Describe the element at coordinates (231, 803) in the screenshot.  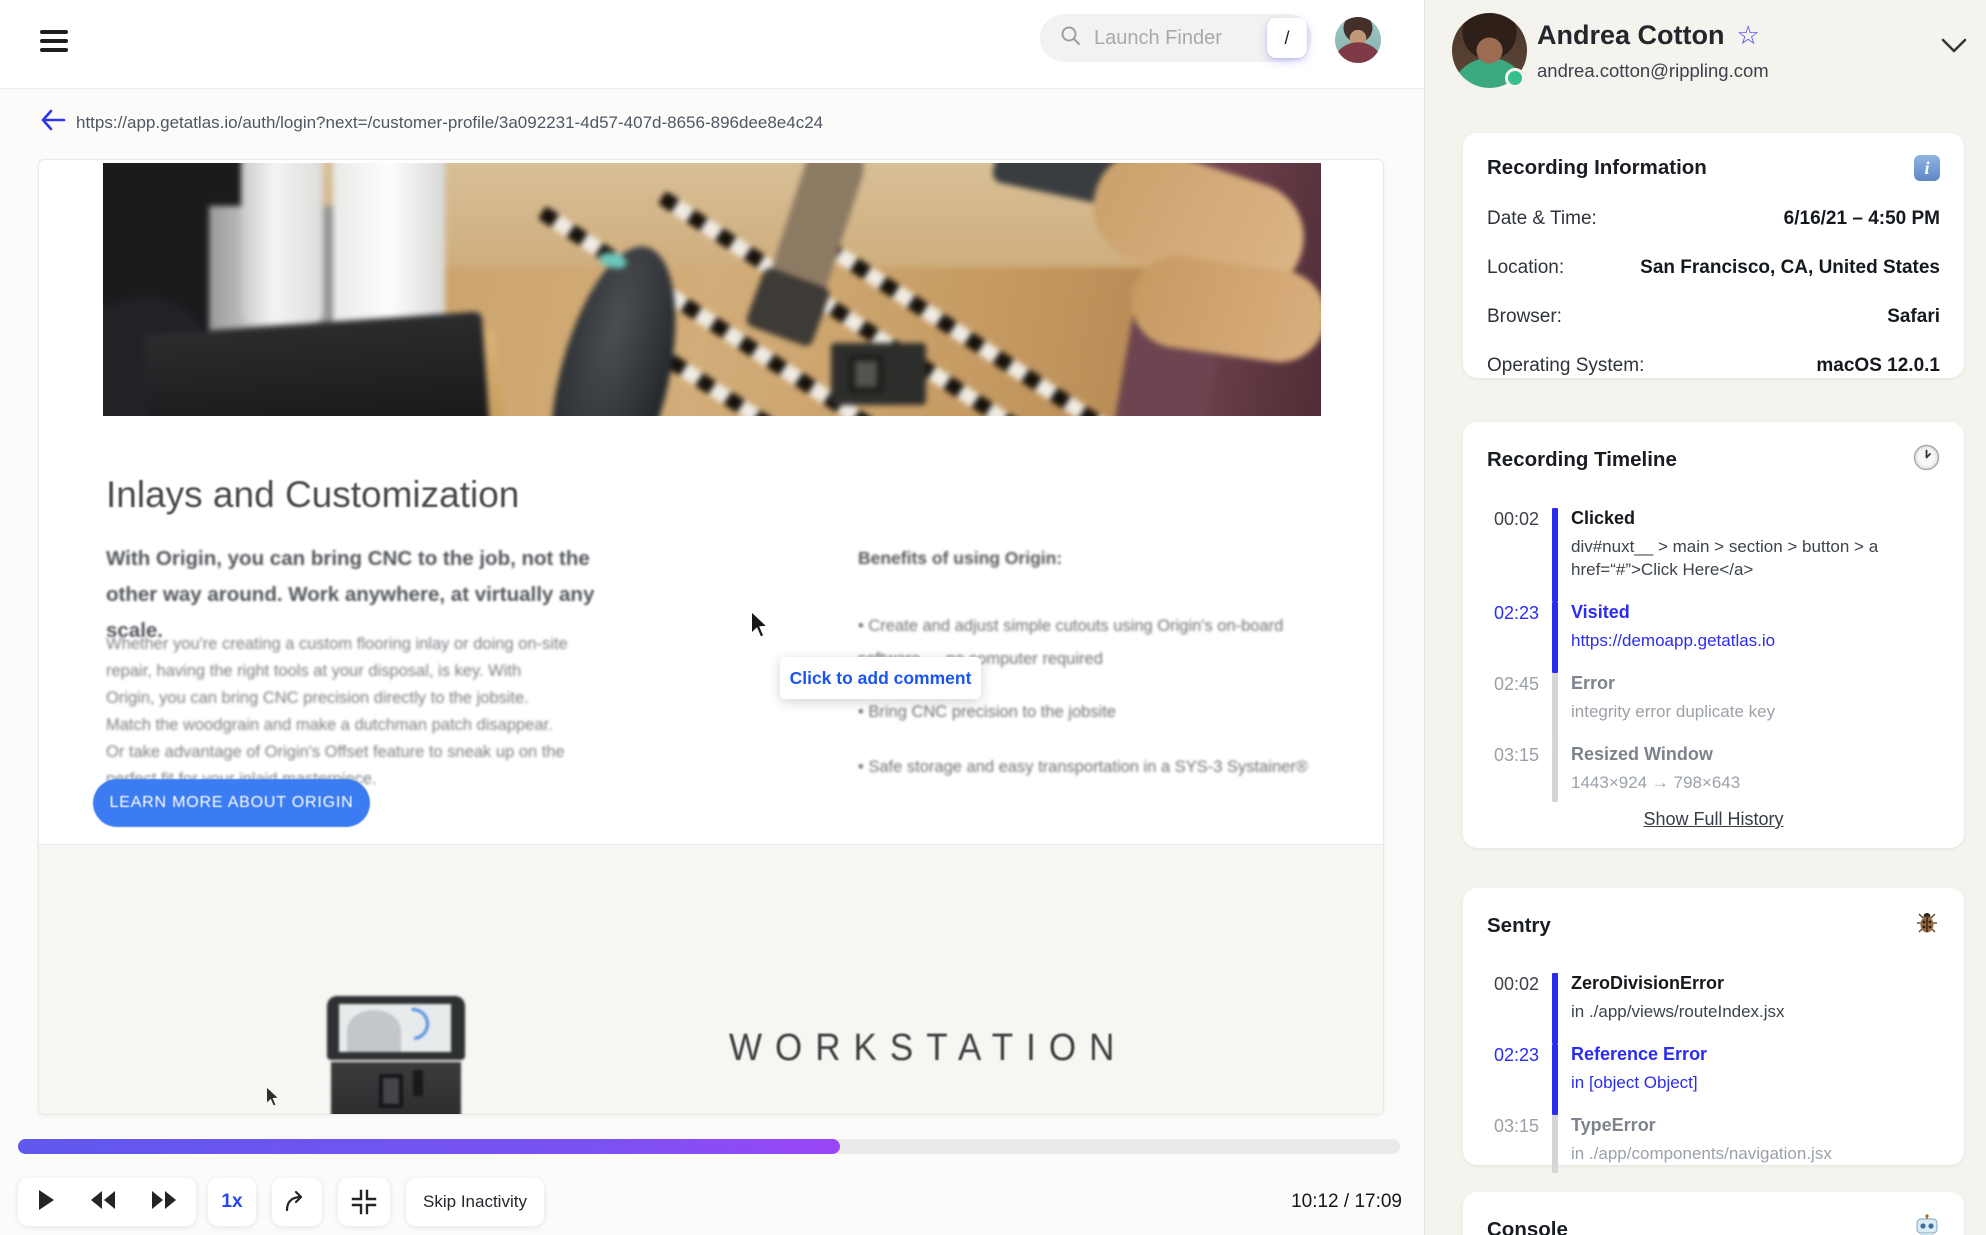
I see `learn-more-button: LEARN MORE ABOUT ORIGIN` at that location.